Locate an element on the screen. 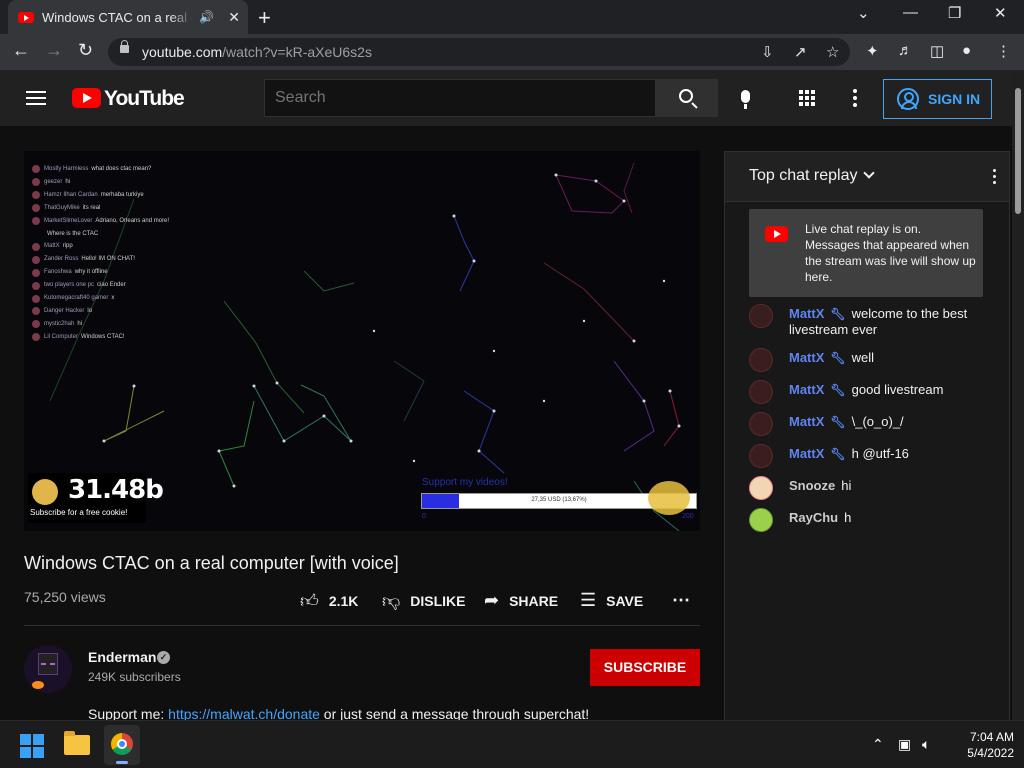 The height and width of the screenshot is (768, 1024). sign-in-button: SIGN IN is located at coordinates (937, 99).